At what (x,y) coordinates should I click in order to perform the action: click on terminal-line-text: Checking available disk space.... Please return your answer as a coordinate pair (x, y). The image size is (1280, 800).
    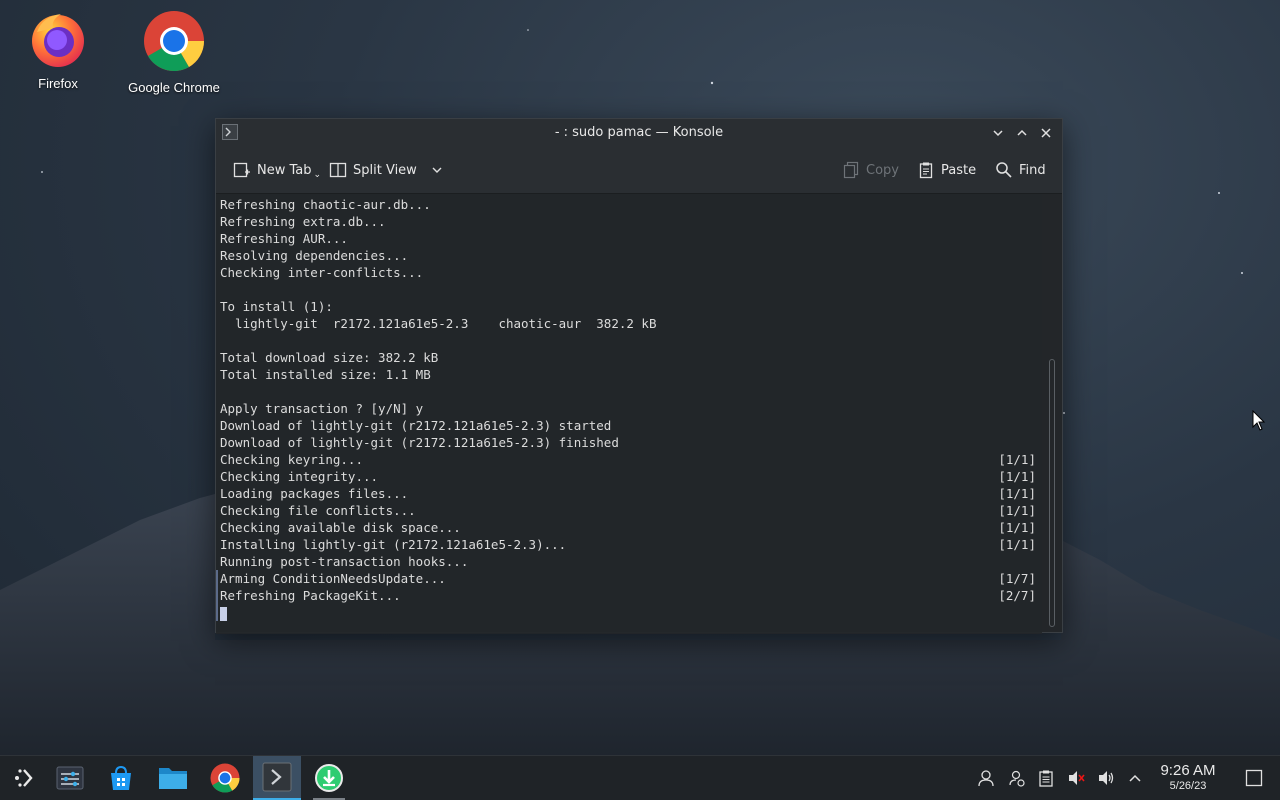
    Looking at the image, I should click on (340, 527).